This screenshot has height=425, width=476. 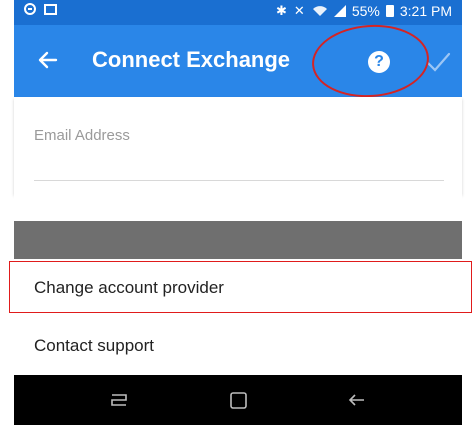 I want to click on mute-icon: ✕, so click(x=299, y=10).